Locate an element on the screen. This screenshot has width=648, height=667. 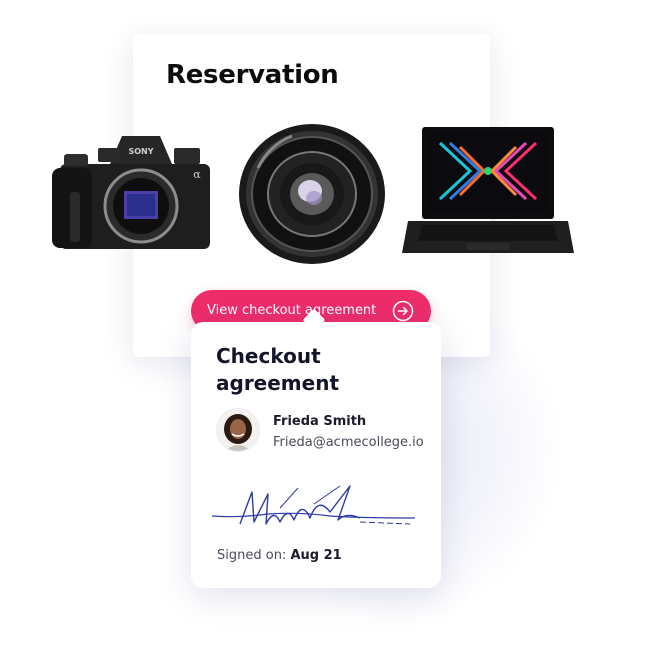
signed-on-text: Signed on: Aug 21 is located at coordinates (279, 555).